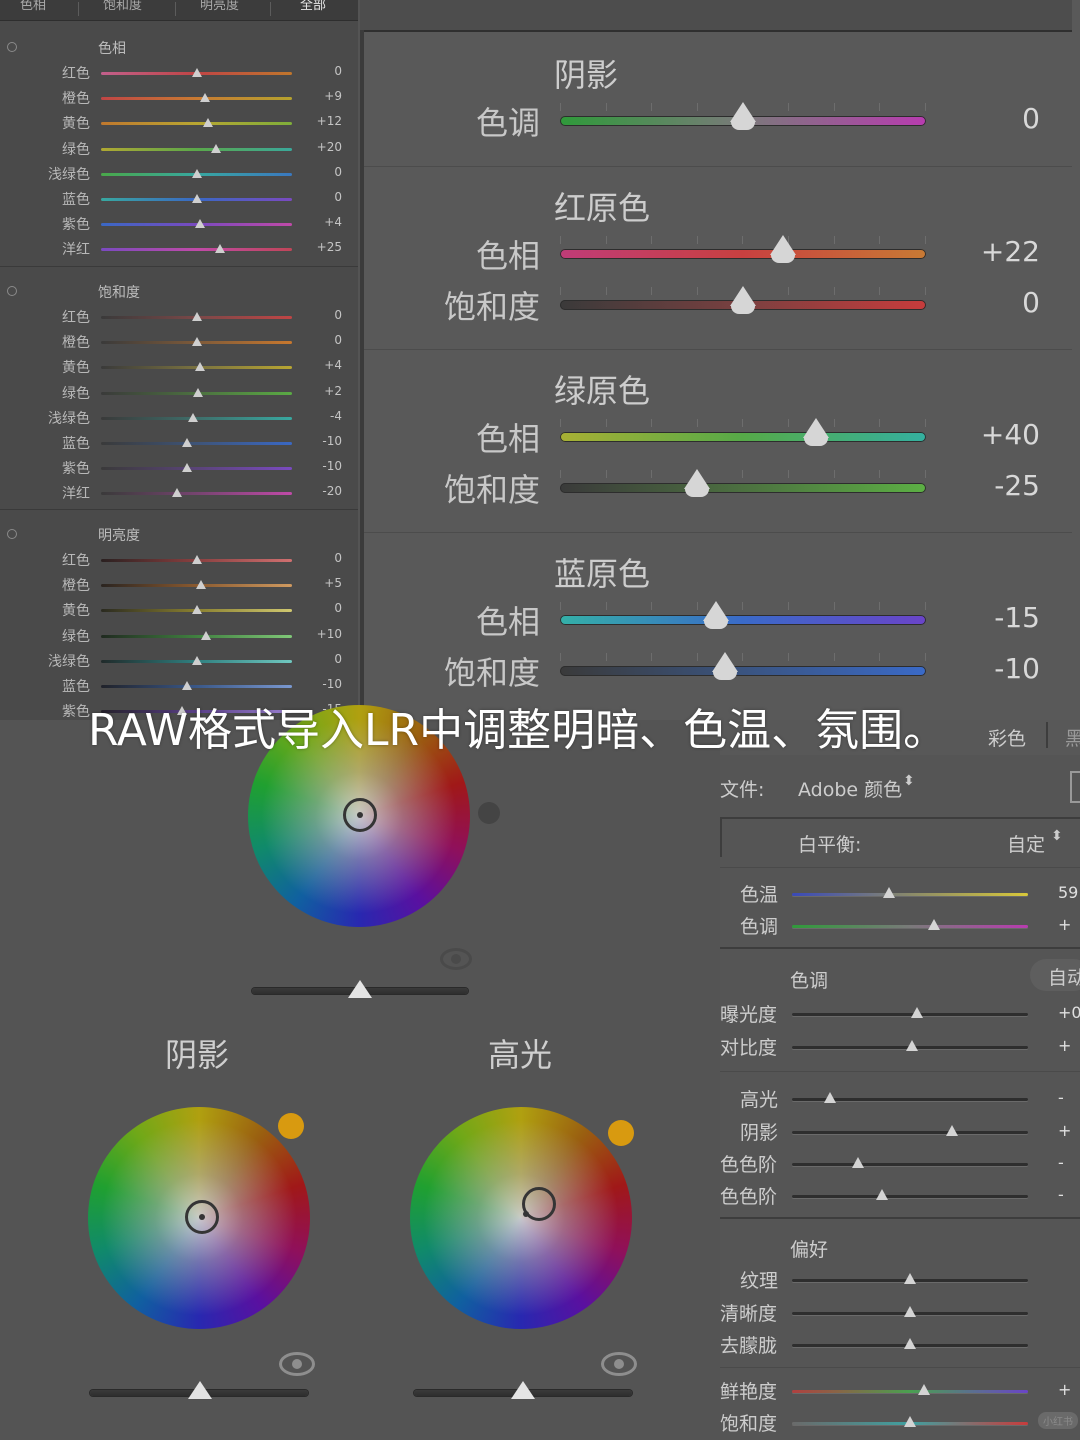 The width and height of the screenshot is (1080, 1440). I want to click on white-balance-dropdown: 自定, so click(1026, 843).